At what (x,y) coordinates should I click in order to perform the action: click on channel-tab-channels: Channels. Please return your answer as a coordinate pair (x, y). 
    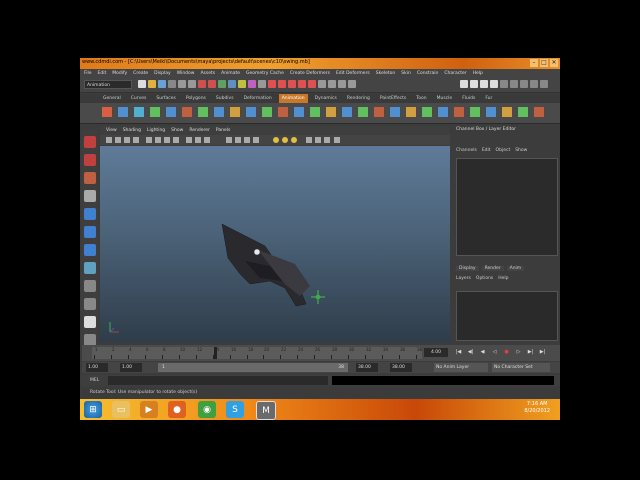
    Looking at the image, I should click on (466, 150).